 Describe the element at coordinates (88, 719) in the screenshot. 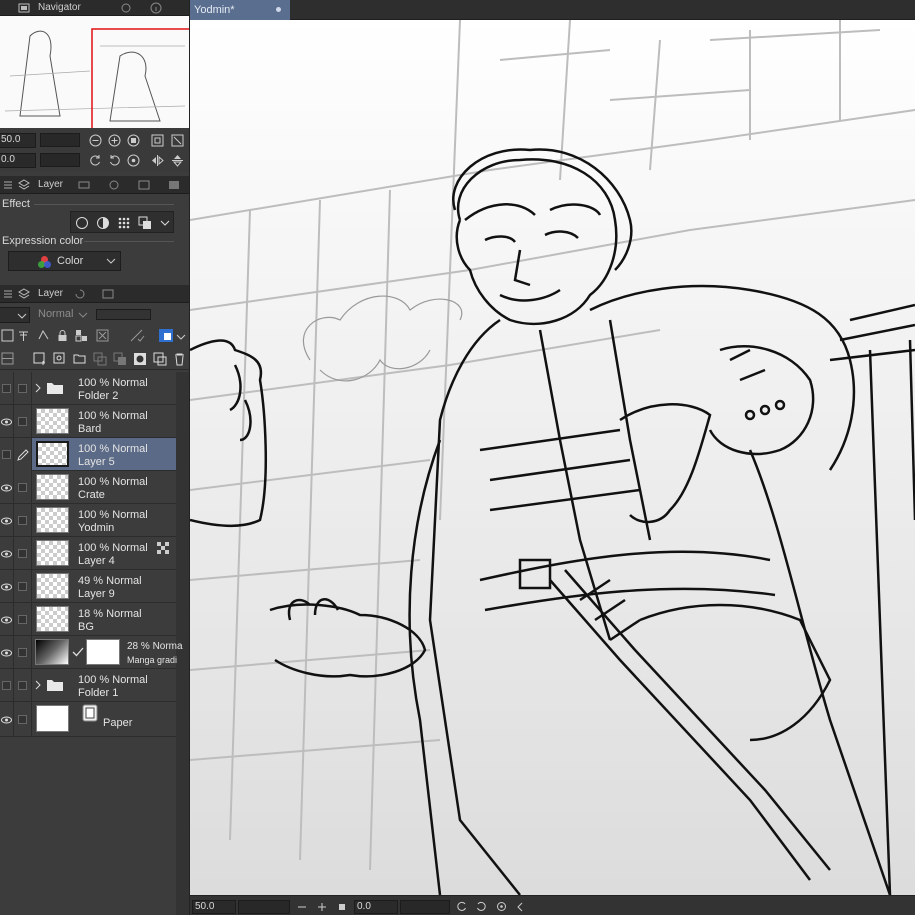

I see `layer-row-paper: Paper` at that location.